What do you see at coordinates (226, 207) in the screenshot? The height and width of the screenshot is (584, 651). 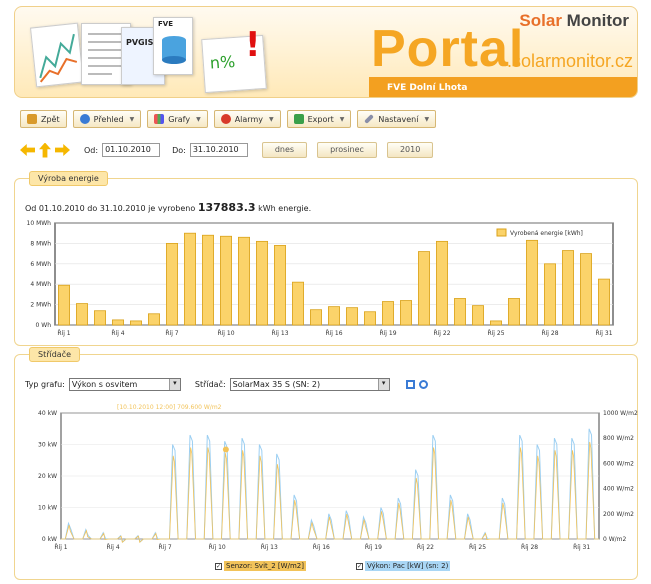 I see `summary-value: 137883.3` at bounding box center [226, 207].